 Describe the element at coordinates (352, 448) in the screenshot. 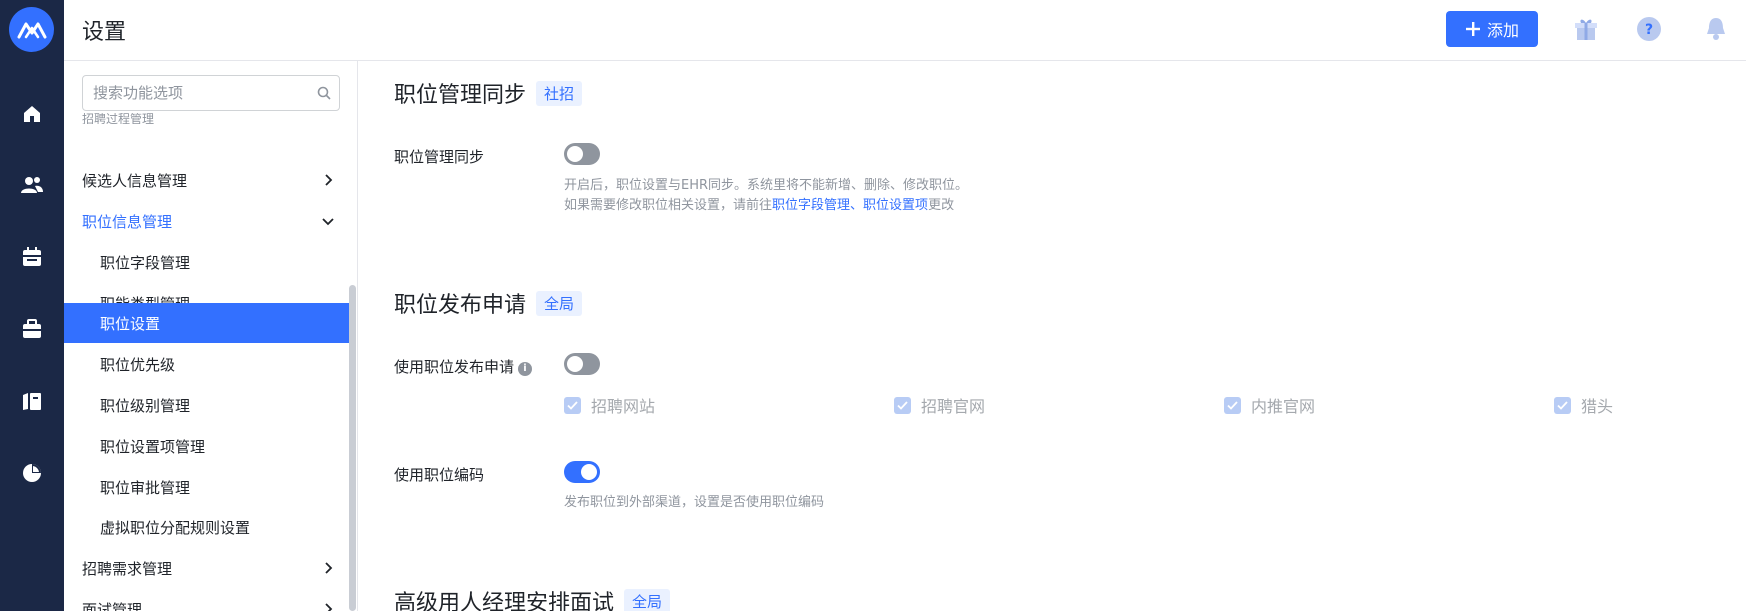

I see `menu-scrollbar` at that location.